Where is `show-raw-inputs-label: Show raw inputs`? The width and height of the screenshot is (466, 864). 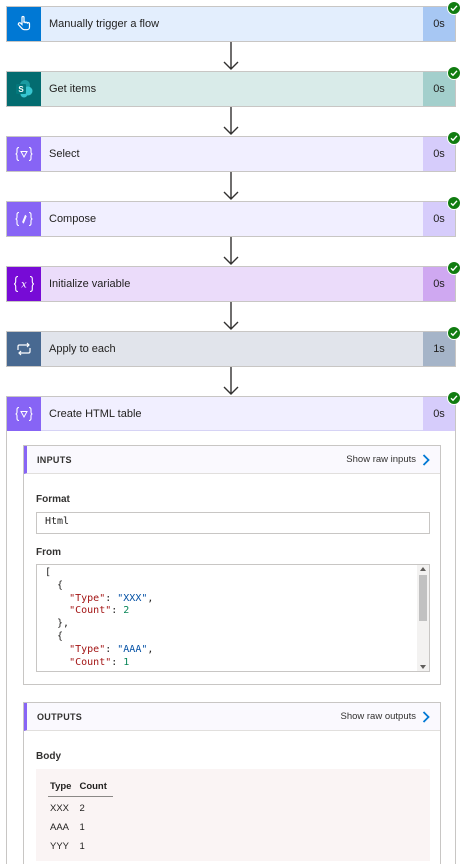 show-raw-inputs-label: Show raw inputs is located at coordinates (381, 459).